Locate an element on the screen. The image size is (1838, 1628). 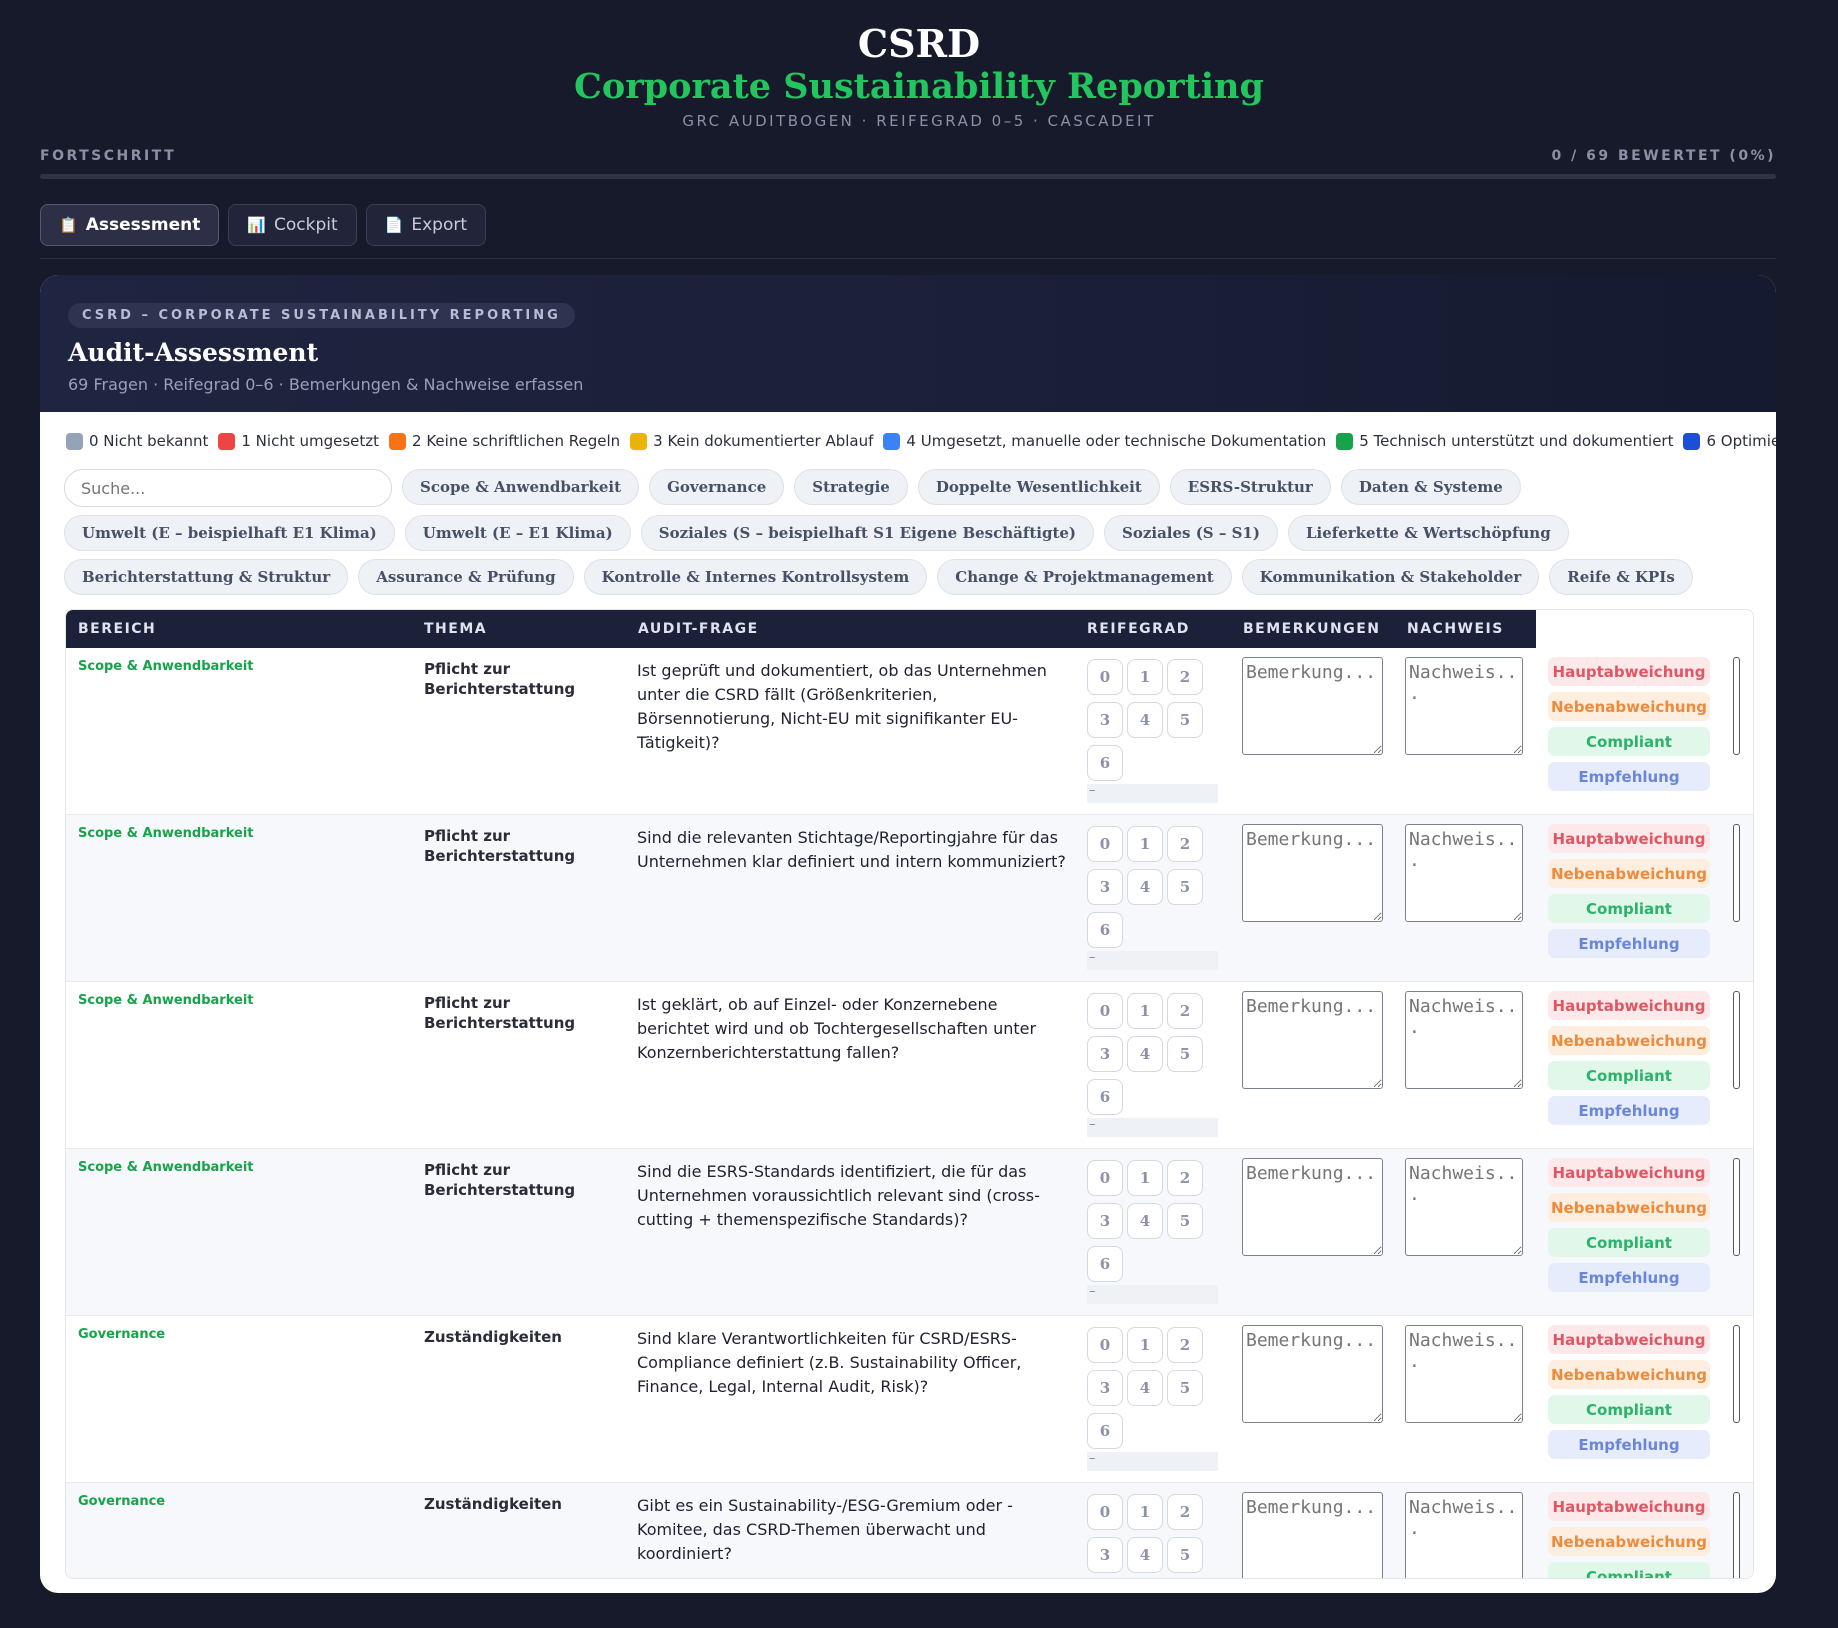
filter-chip: Scope & Anwendbarkeit is located at coordinates (521, 487).